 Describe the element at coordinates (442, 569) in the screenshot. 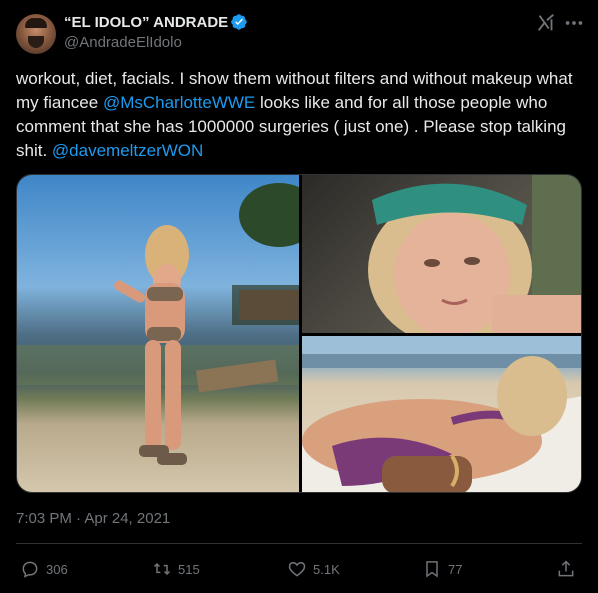

I see `bookmark-button: 77` at that location.